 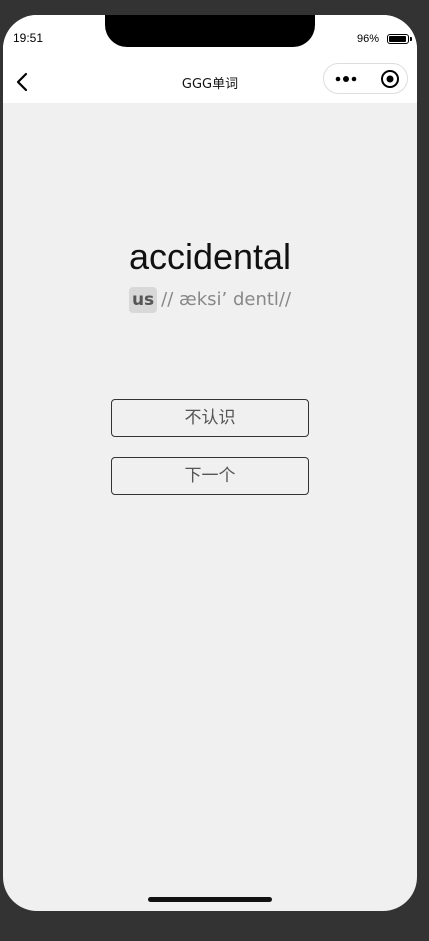 I want to click on more-button, so click(x=345, y=78).